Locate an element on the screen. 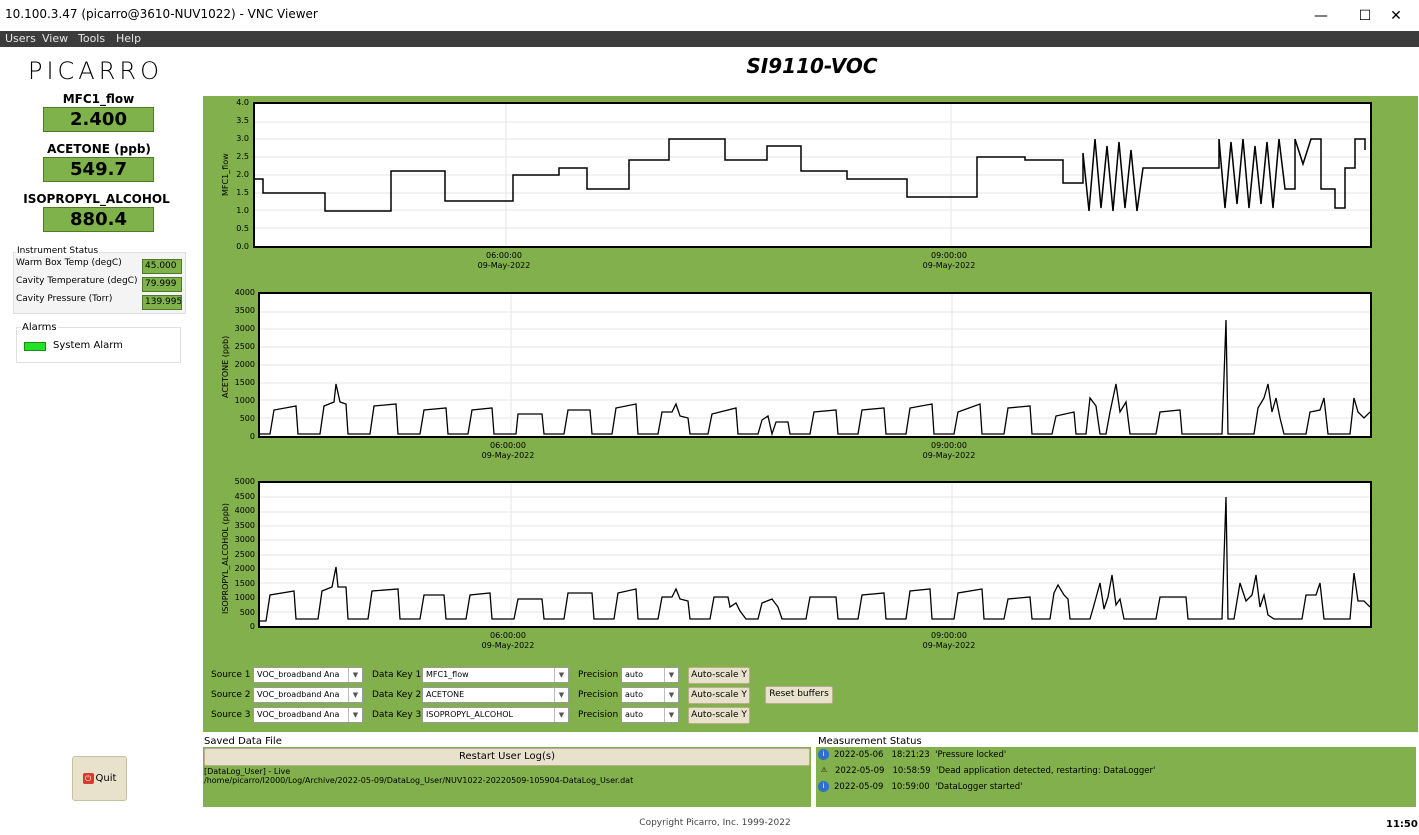 This screenshot has width=1419, height=835. source2-select: VOC_broadband Ana ▼ is located at coordinates (308, 695).